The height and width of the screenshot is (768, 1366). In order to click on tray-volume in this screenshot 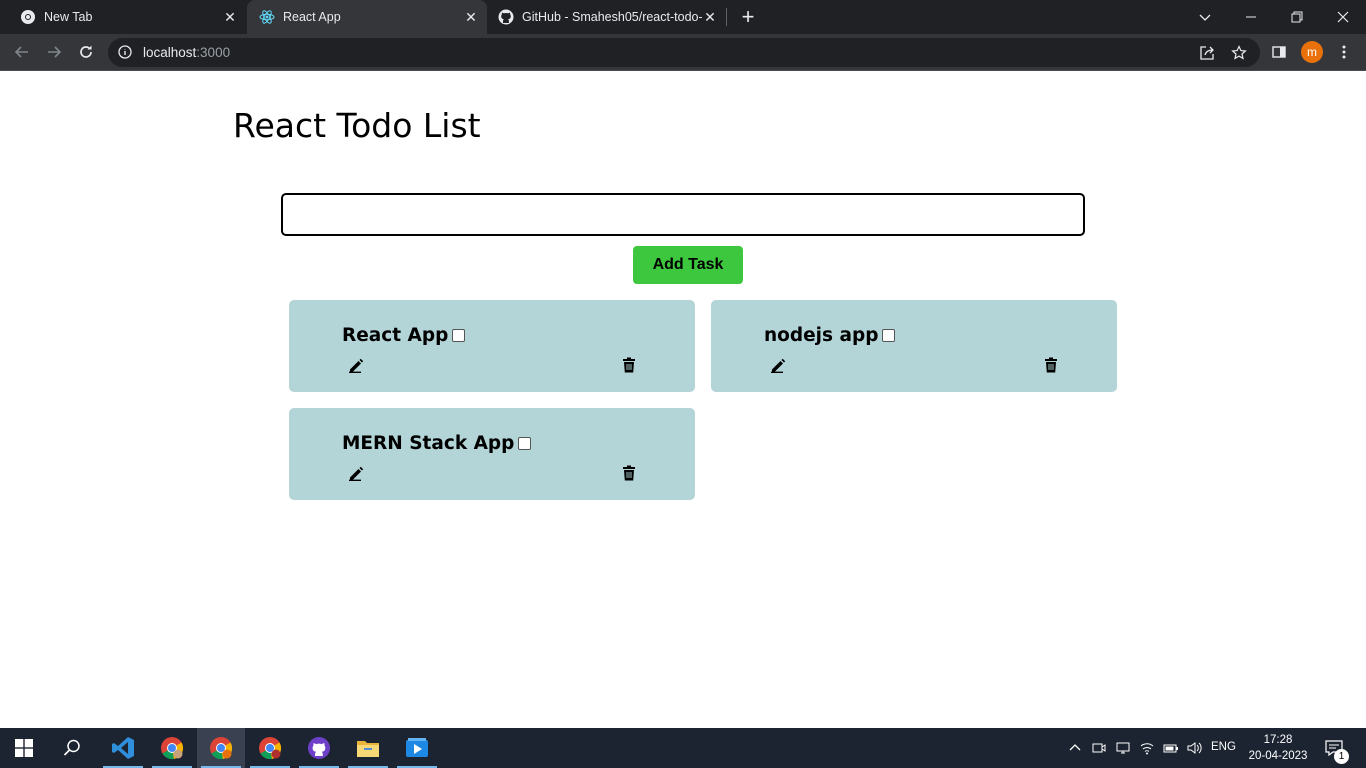, I will do `click(1195, 748)`.